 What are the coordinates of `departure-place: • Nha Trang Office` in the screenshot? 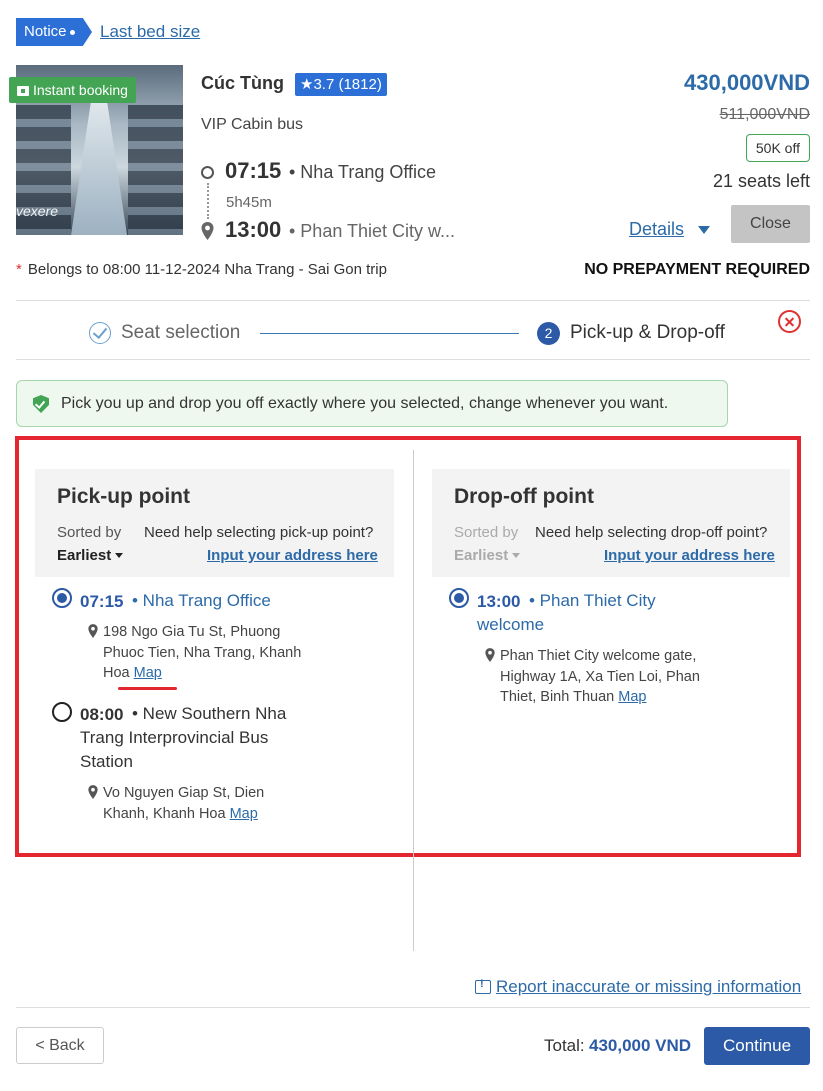 It's located at (363, 172).